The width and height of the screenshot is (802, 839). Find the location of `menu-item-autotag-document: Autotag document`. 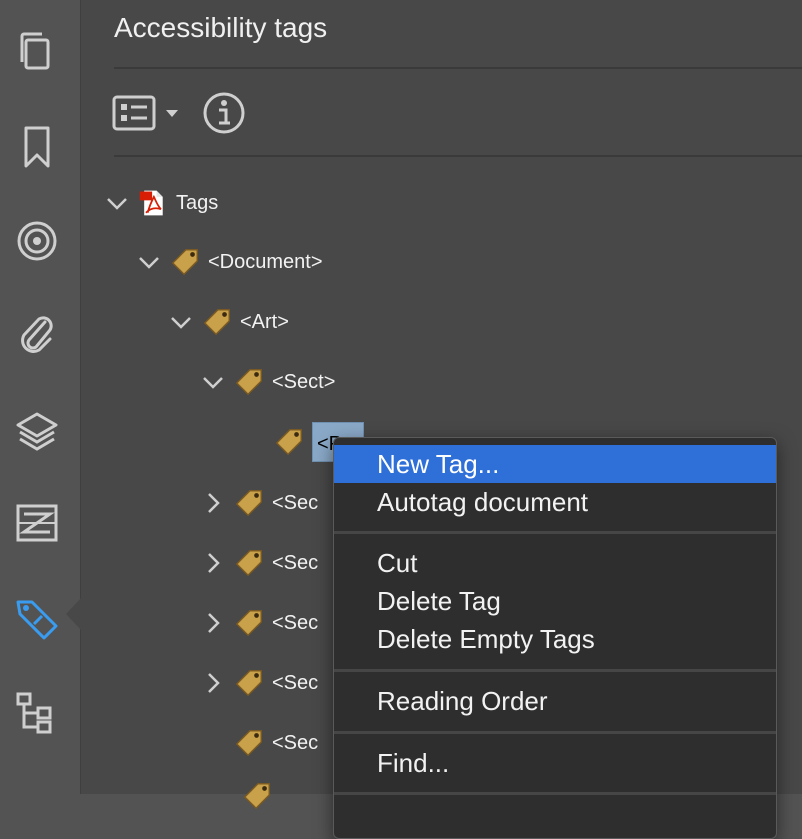

menu-item-autotag-document: Autotag document is located at coordinates (555, 502).